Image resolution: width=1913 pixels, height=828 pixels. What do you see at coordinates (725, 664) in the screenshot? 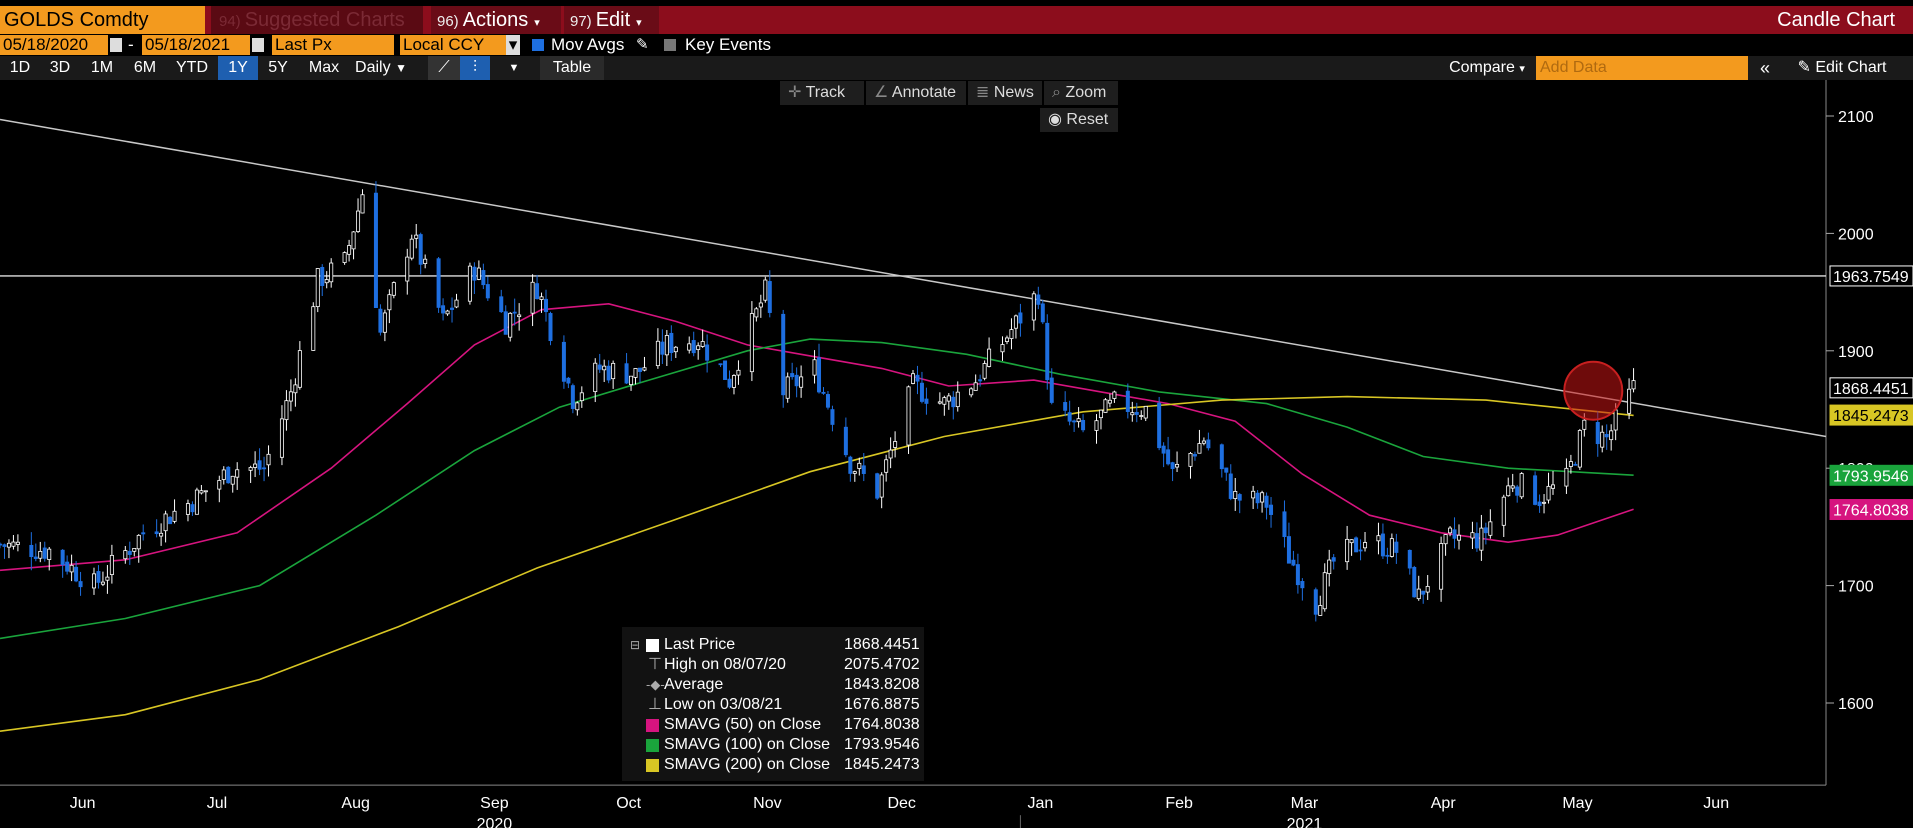
I see `legend-label: High on 08/07/20` at bounding box center [725, 664].